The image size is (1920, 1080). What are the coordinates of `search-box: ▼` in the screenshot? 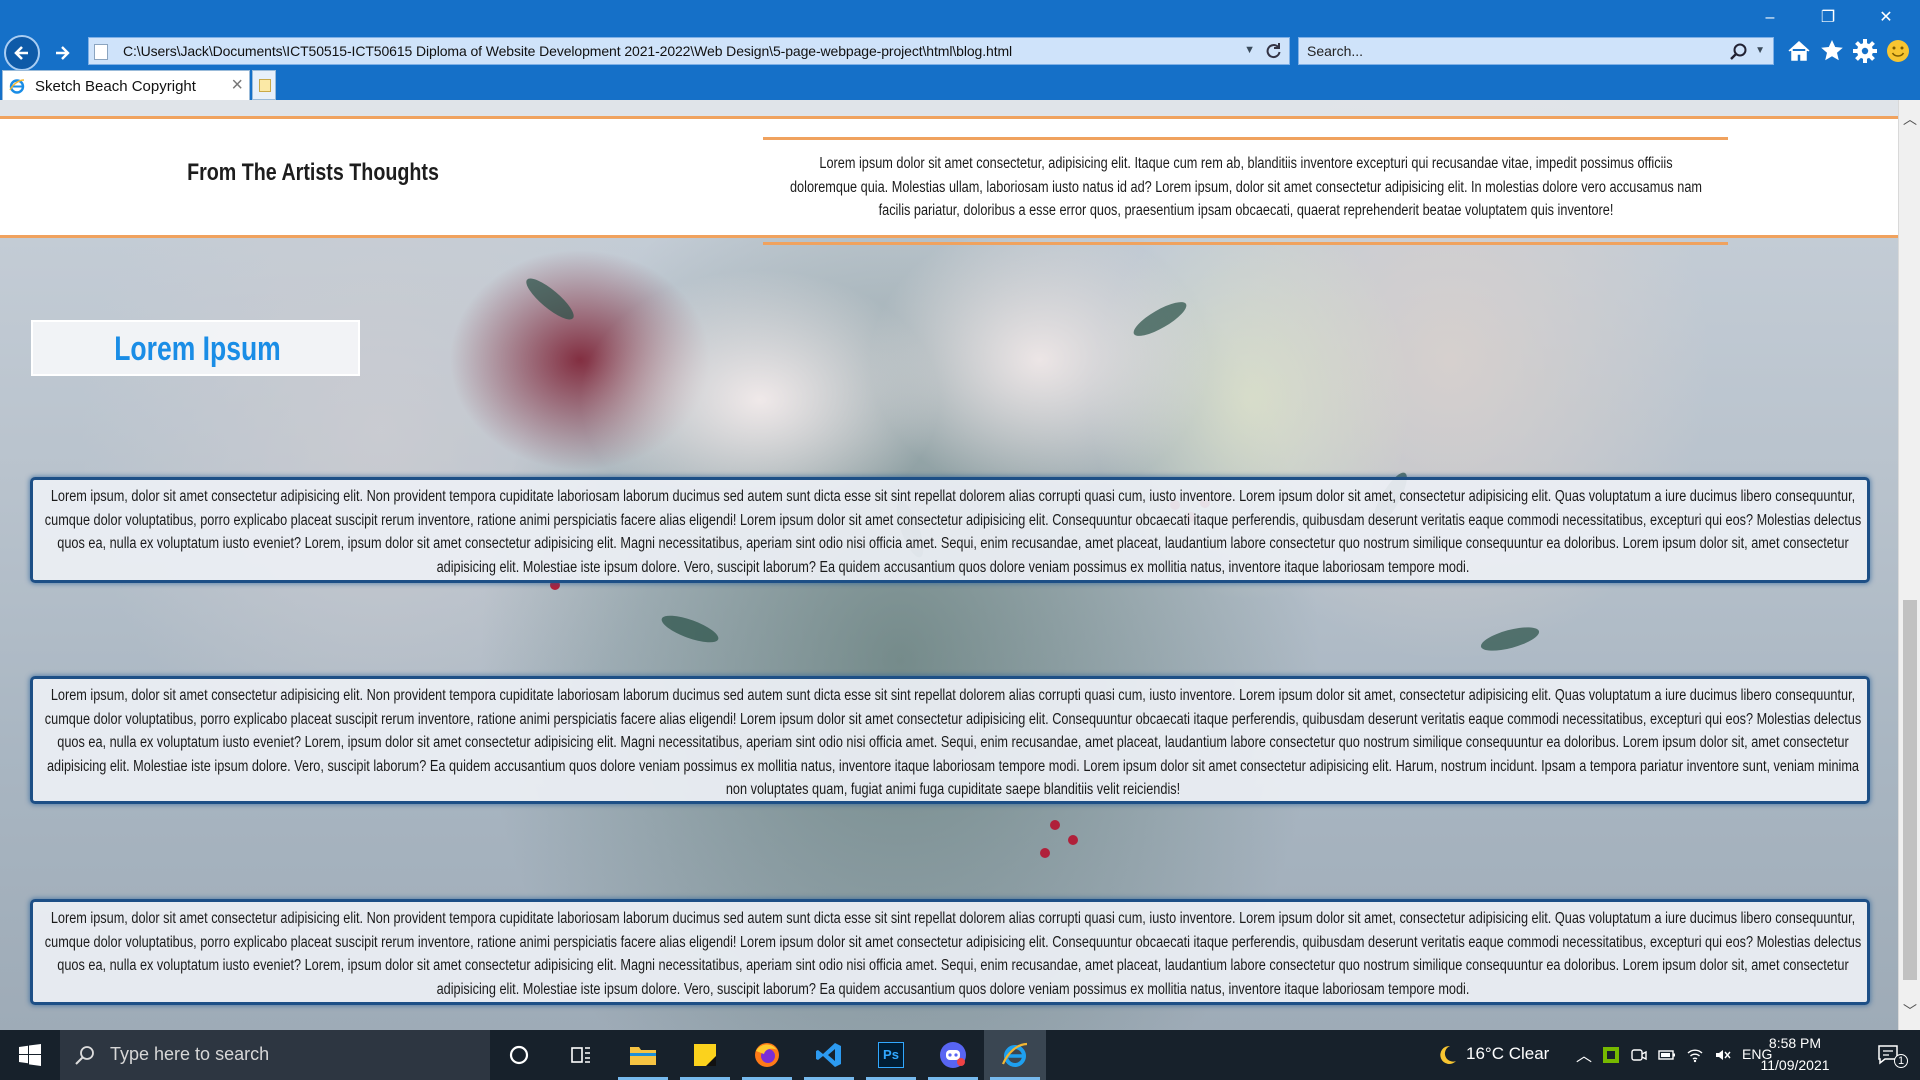 It's located at (1536, 51).